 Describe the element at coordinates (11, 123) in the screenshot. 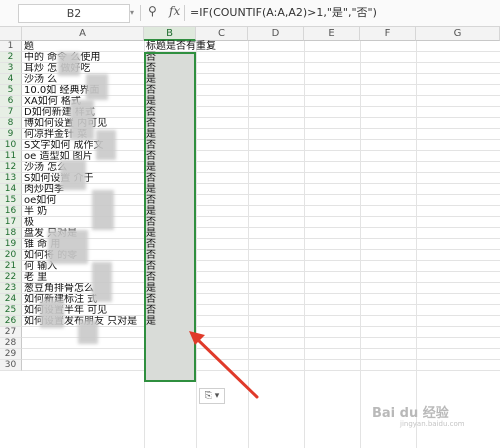

I see `row-header: 8` at that location.